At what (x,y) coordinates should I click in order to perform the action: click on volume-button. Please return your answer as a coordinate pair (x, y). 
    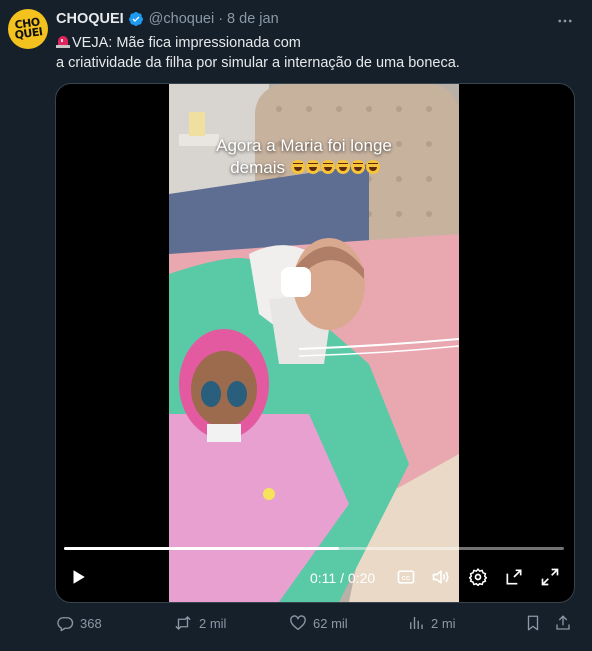
    Looking at the image, I should click on (441, 577).